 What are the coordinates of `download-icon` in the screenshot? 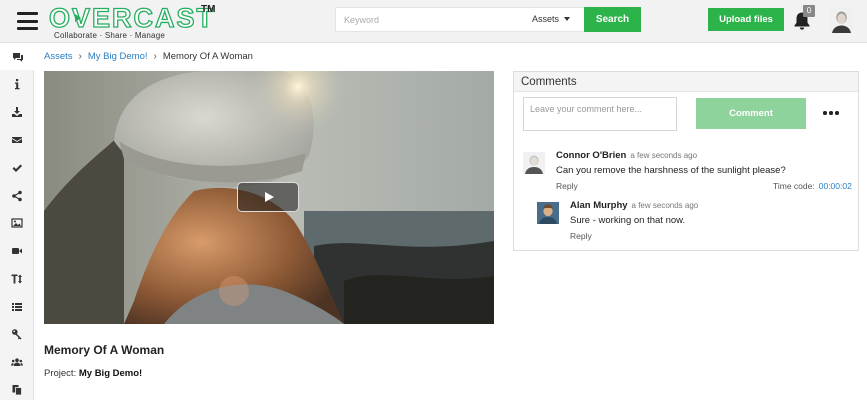 It's located at (17, 111).